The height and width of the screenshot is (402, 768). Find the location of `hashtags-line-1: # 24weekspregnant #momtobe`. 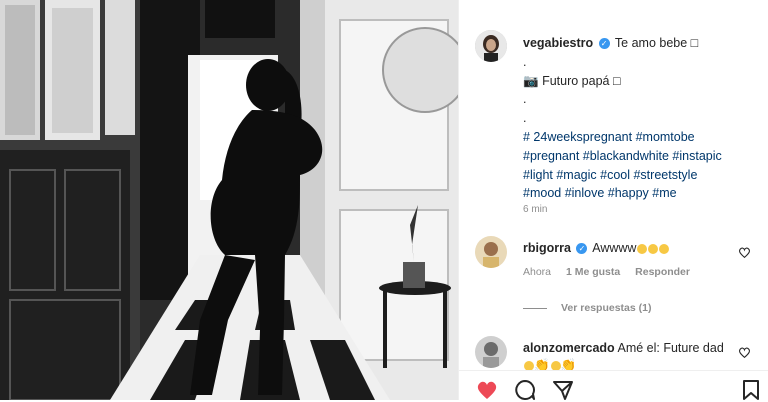

hashtags-line-1: # 24weekspregnant #momtobe is located at coordinates (640, 137).